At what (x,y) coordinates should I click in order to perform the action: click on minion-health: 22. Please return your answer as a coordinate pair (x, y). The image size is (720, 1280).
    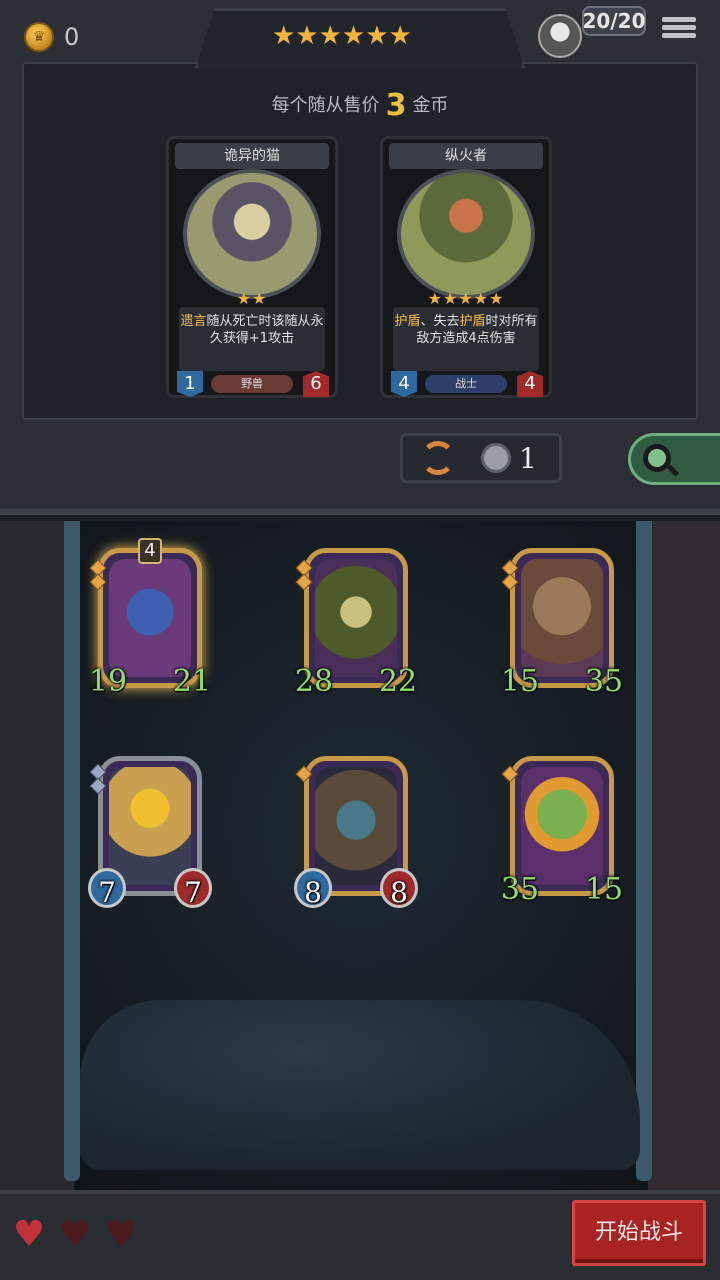
    Looking at the image, I should click on (398, 681).